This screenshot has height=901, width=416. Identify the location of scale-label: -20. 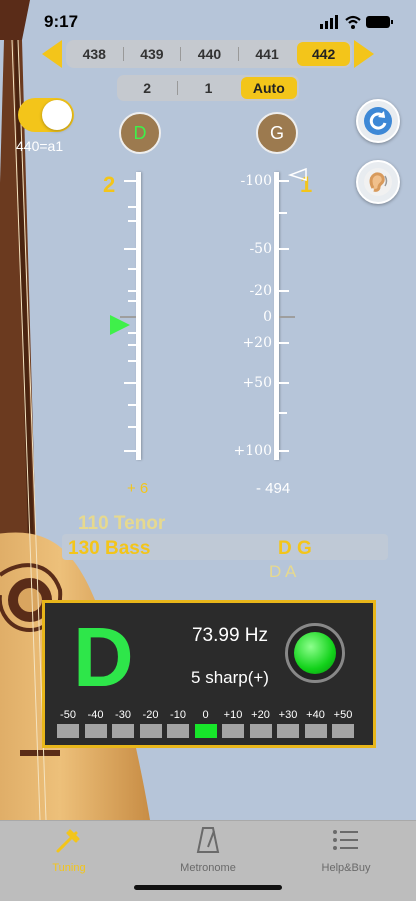
(260, 291).